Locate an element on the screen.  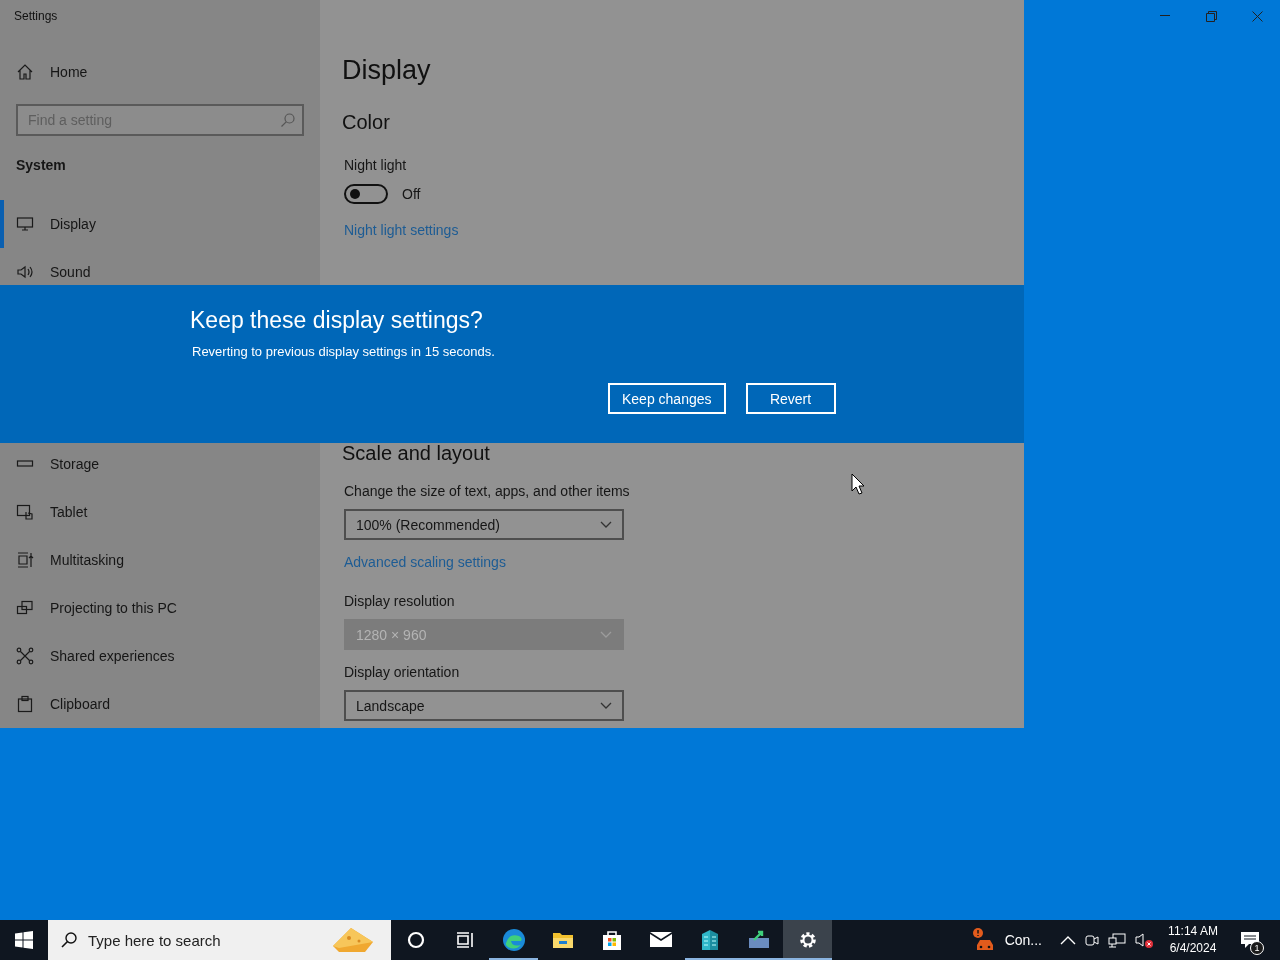
tablet-icon is located at coordinates (25, 512).